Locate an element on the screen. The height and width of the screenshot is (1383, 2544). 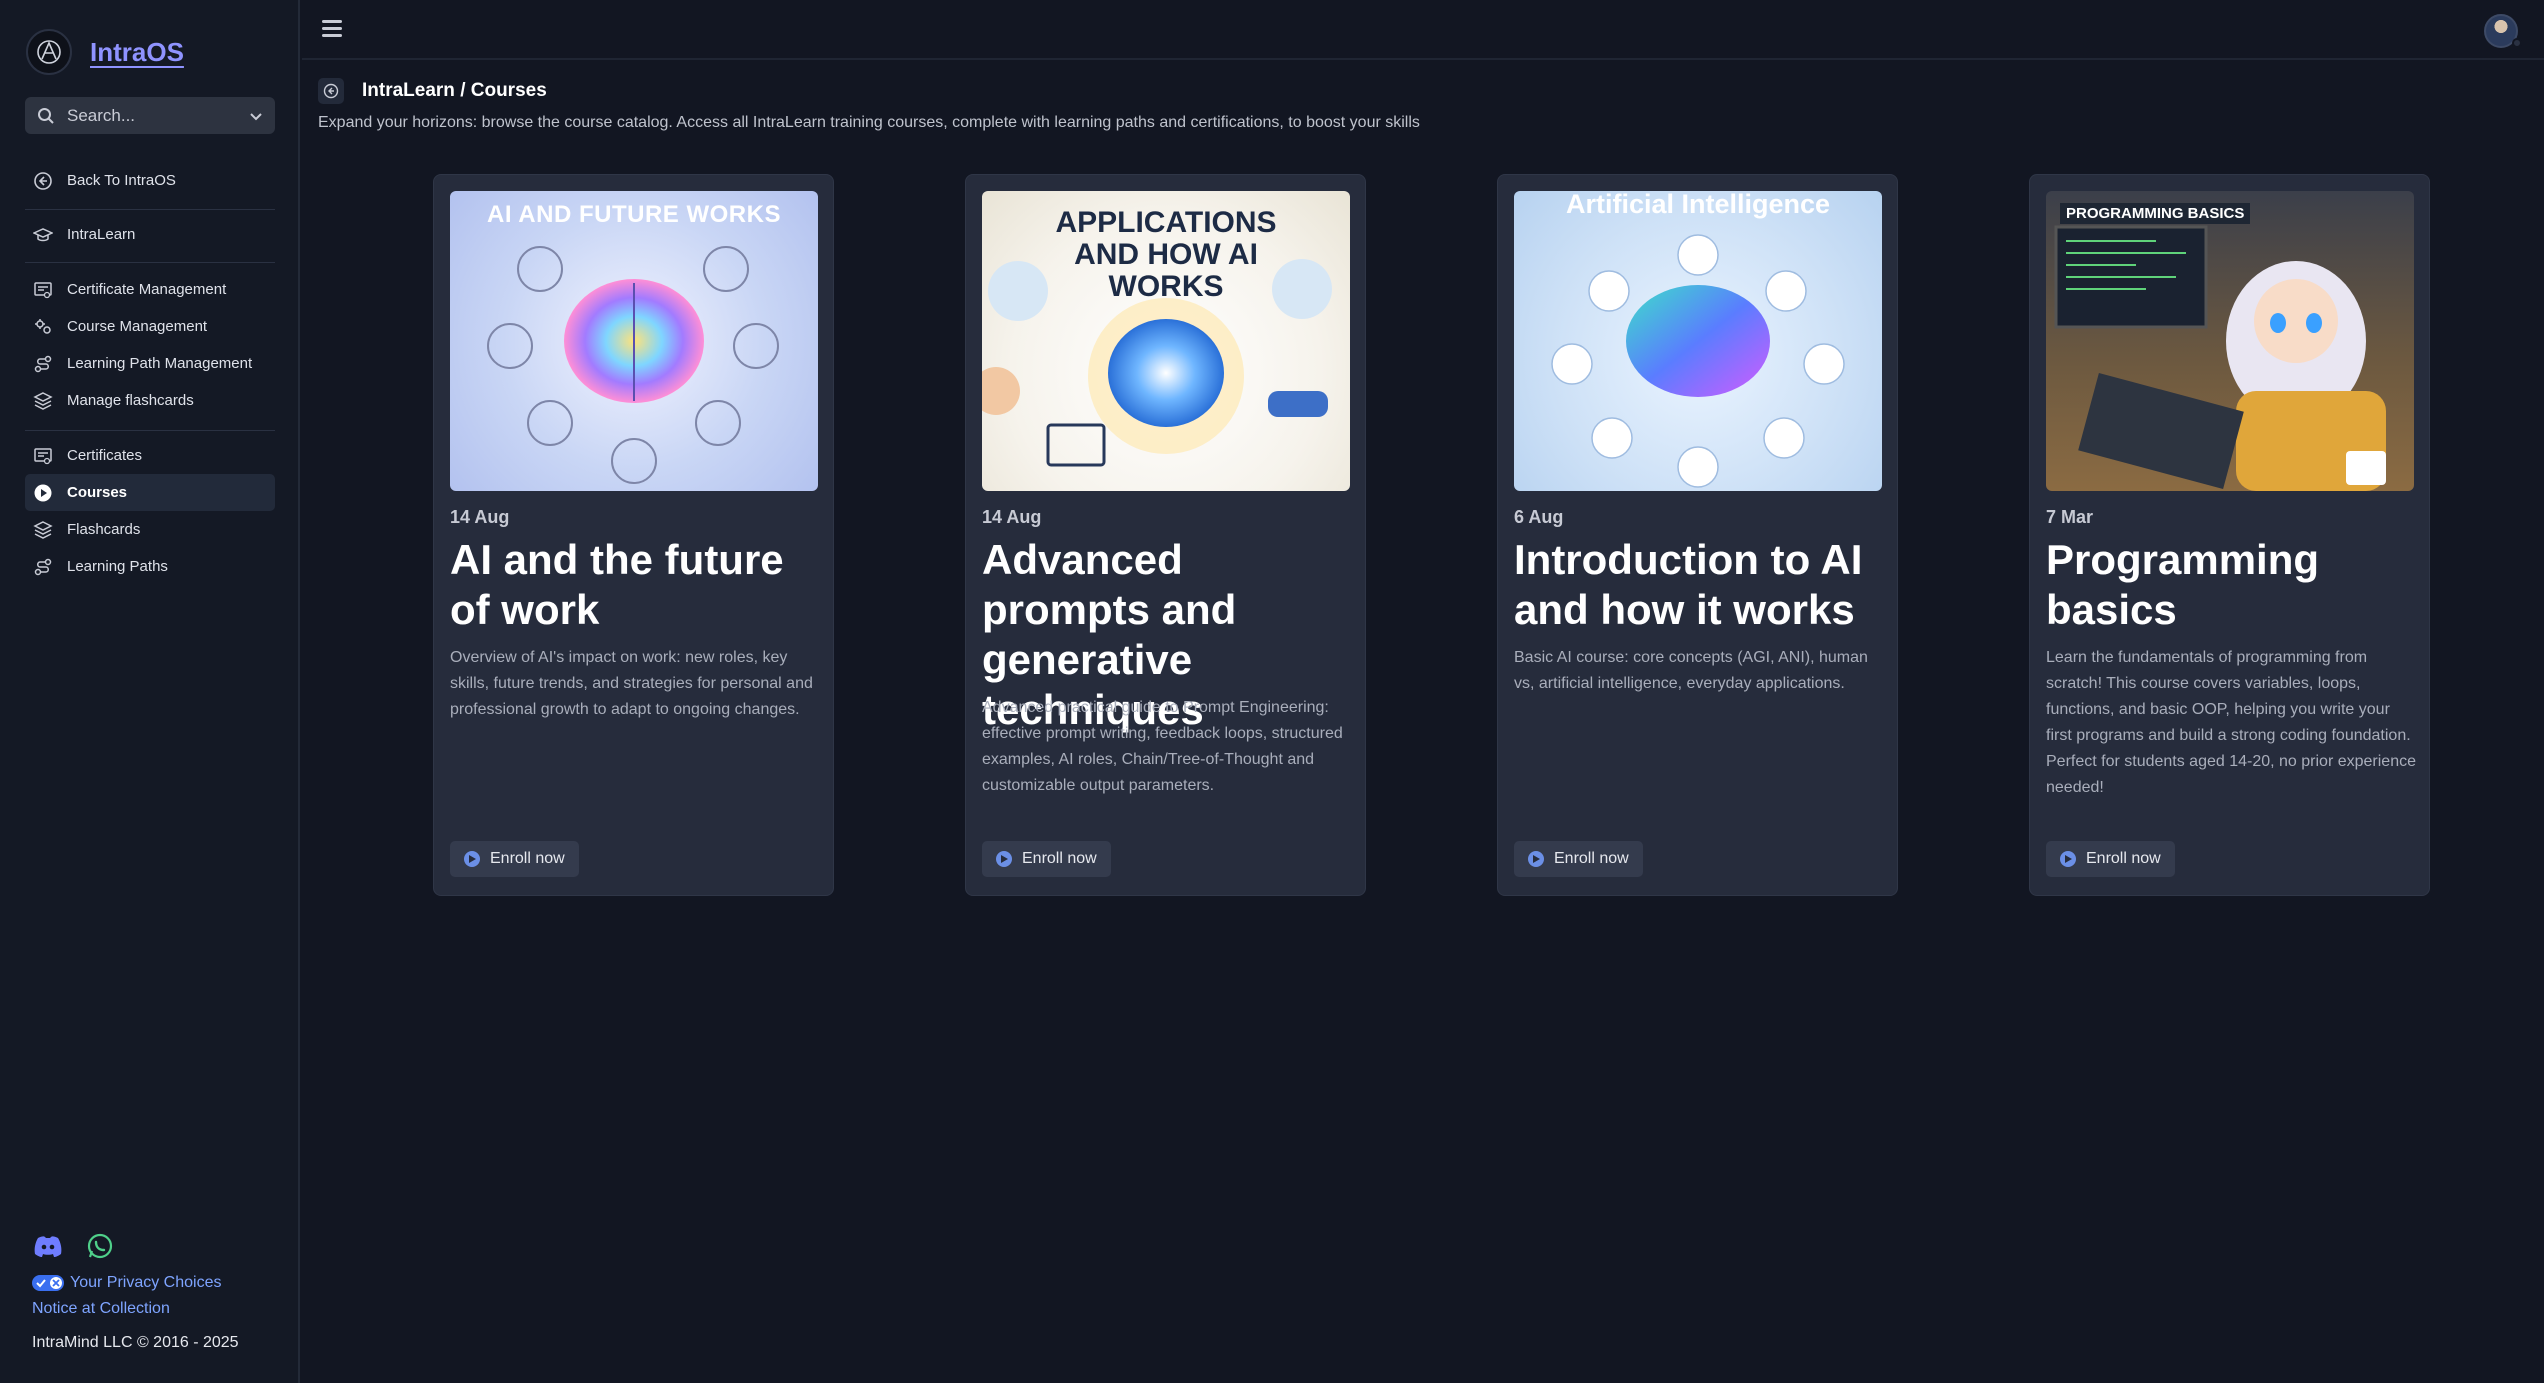
nav-group-main: Back To IntraOS is located at coordinates (150, 180).